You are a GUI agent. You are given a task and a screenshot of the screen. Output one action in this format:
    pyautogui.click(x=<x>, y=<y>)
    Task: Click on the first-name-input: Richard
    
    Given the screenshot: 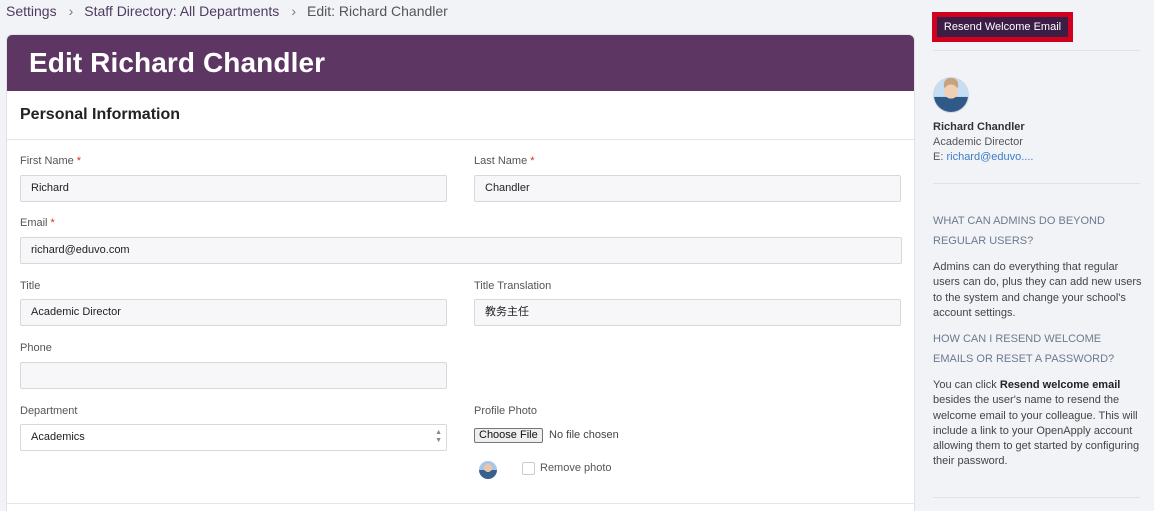 What is the action you would take?
    pyautogui.click(x=233, y=188)
    